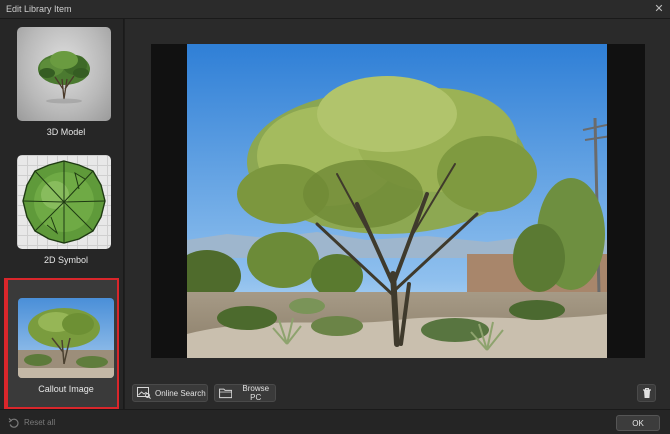 The width and height of the screenshot is (670, 434). Describe the element at coordinates (226, 393) in the screenshot. I see `folder-icon` at that location.